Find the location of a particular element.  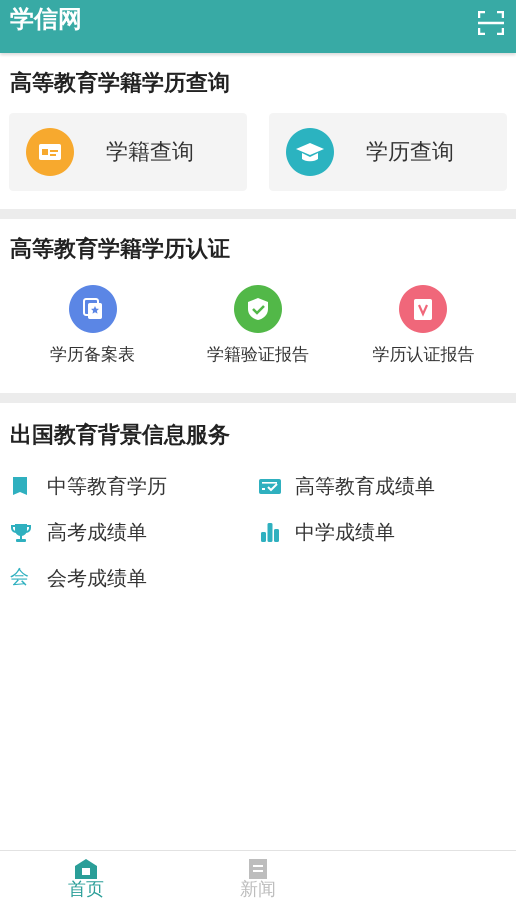

glyph-icon: 会 is located at coordinates (22, 577).